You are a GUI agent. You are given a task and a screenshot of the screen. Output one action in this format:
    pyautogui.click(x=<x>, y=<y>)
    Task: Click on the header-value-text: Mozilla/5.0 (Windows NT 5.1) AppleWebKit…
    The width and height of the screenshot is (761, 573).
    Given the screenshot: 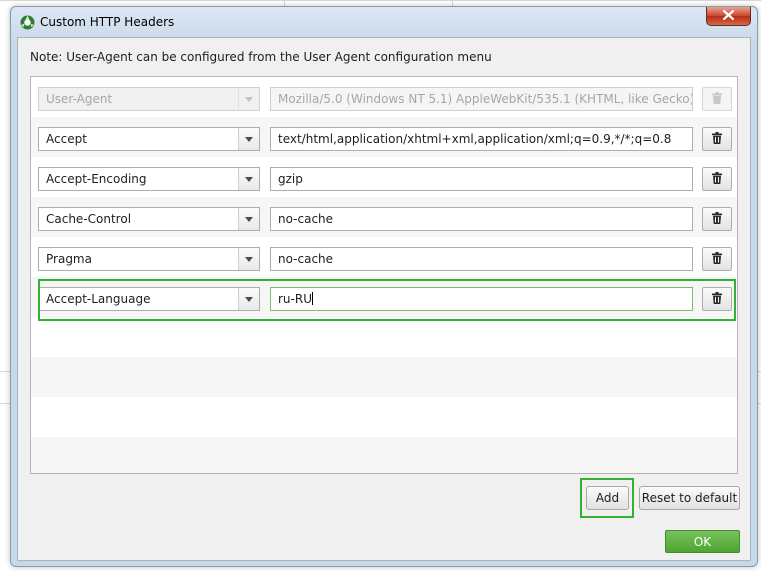 What is the action you would take?
    pyautogui.click(x=485, y=99)
    